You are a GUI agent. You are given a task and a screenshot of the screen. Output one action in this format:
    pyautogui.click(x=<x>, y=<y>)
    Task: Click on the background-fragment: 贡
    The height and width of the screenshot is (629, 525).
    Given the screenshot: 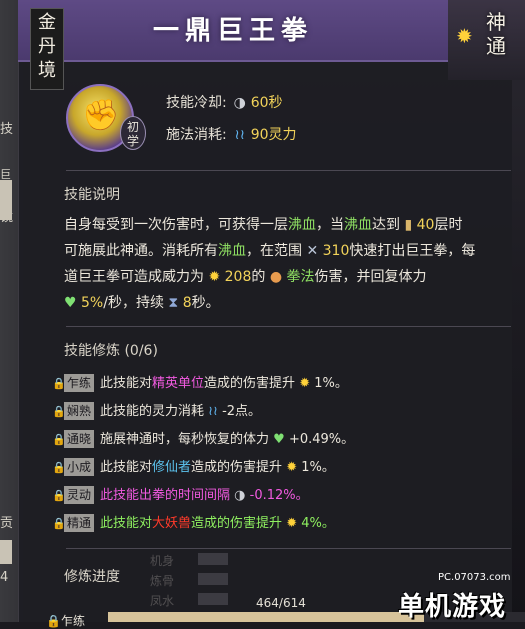 What is the action you would take?
    pyautogui.click(x=7, y=523)
    